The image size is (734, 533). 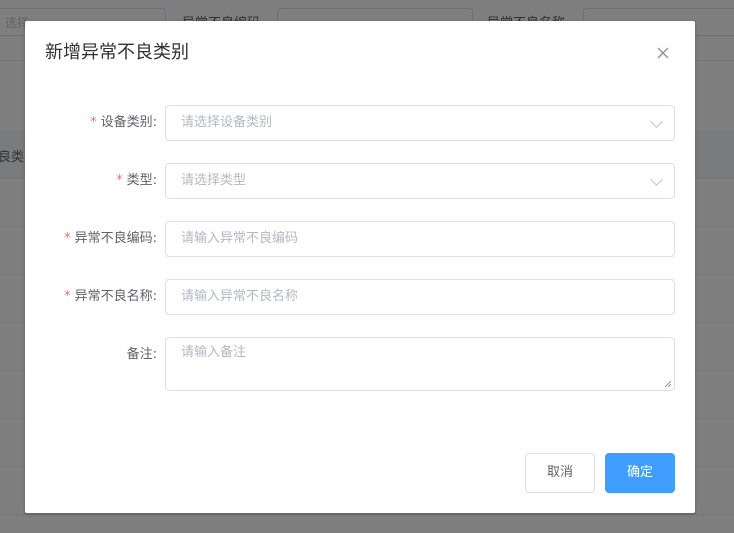 I want to click on defect-code-input: 请输入异常不良编码, so click(x=420, y=239).